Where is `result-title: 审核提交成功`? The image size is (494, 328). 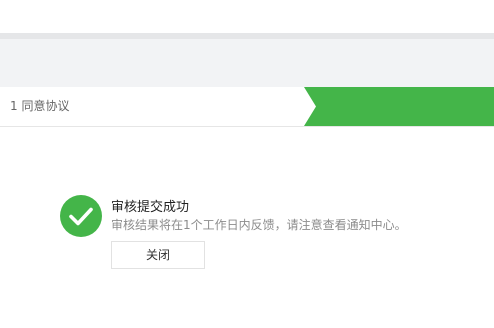
result-title: 审核提交成功 is located at coordinates (150, 207).